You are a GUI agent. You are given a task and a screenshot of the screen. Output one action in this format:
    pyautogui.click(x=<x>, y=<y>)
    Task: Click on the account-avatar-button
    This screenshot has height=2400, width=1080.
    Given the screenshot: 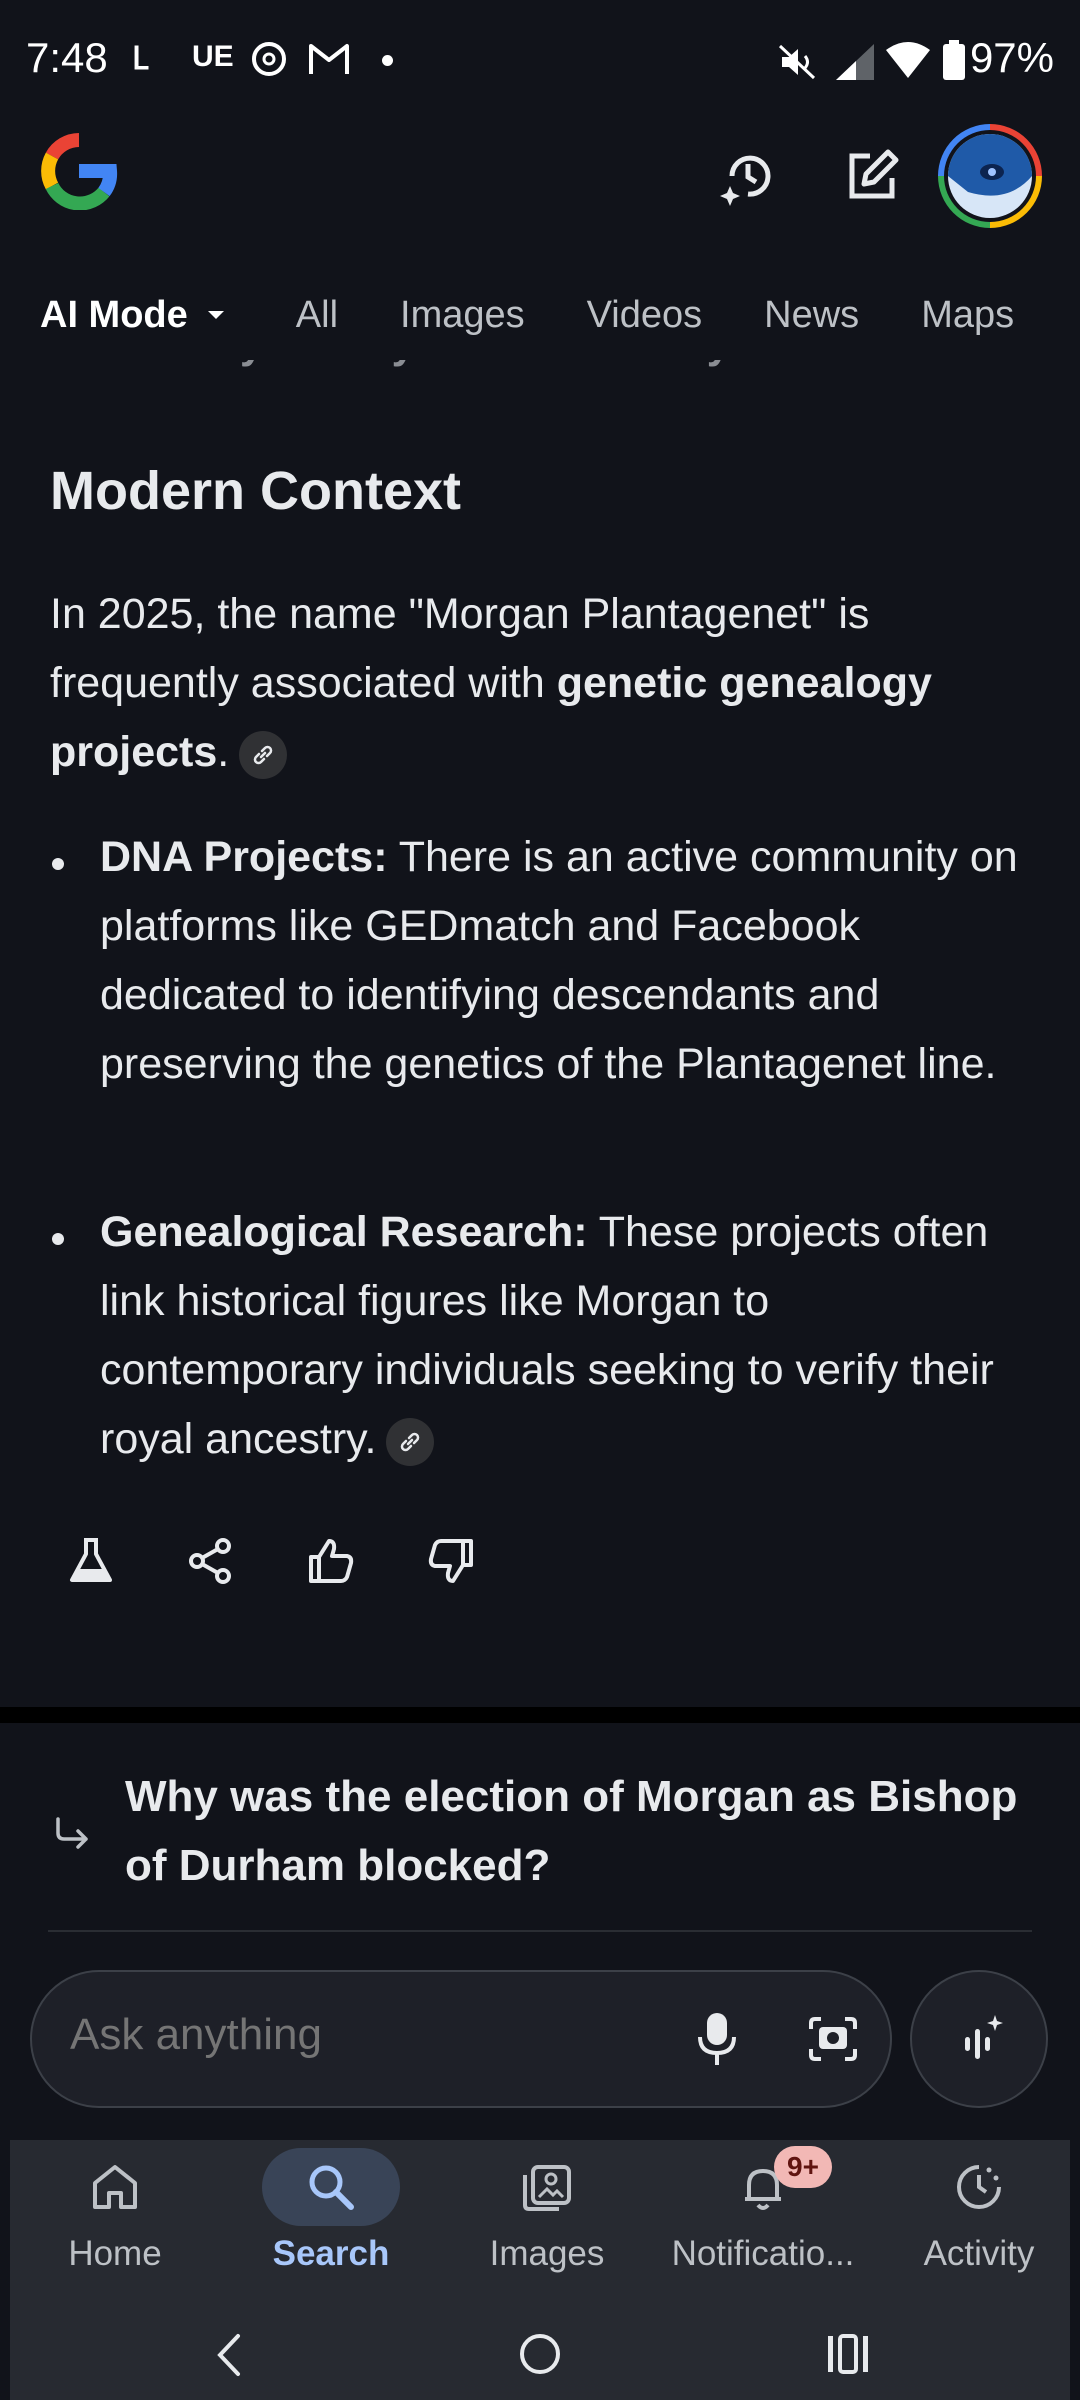 What is the action you would take?
    pyautogui.click(x=990, y=176)
    